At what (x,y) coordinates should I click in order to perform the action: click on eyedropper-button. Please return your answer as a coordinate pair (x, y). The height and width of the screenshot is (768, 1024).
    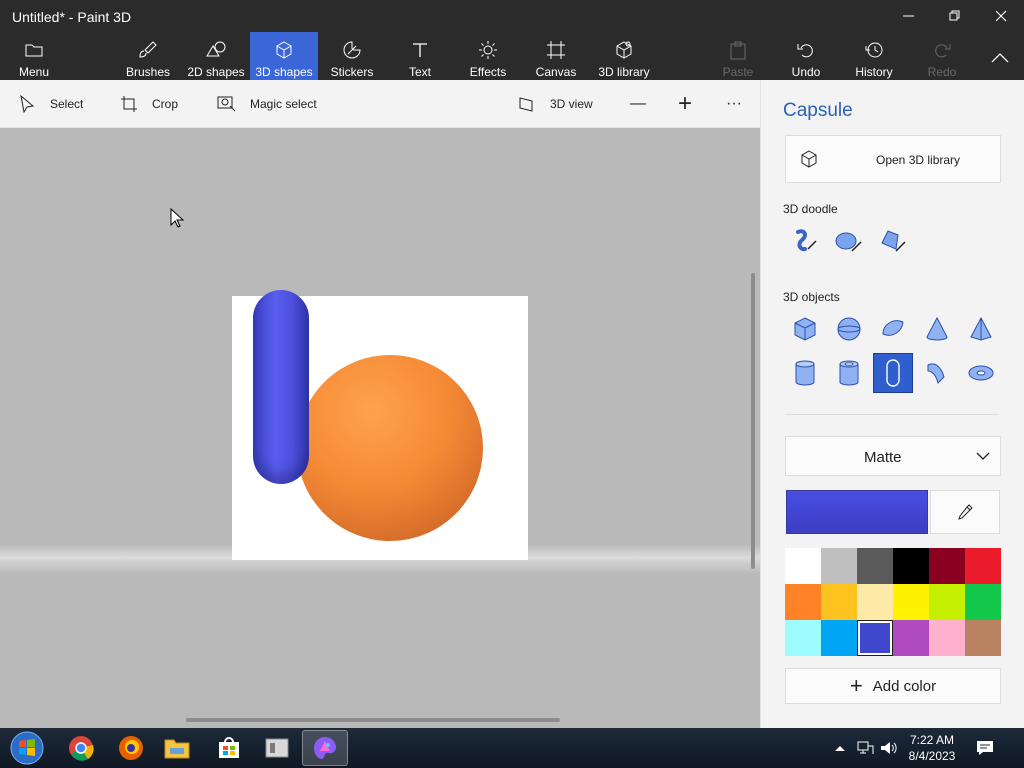
    Looking at the image, I should click on (965, 512).